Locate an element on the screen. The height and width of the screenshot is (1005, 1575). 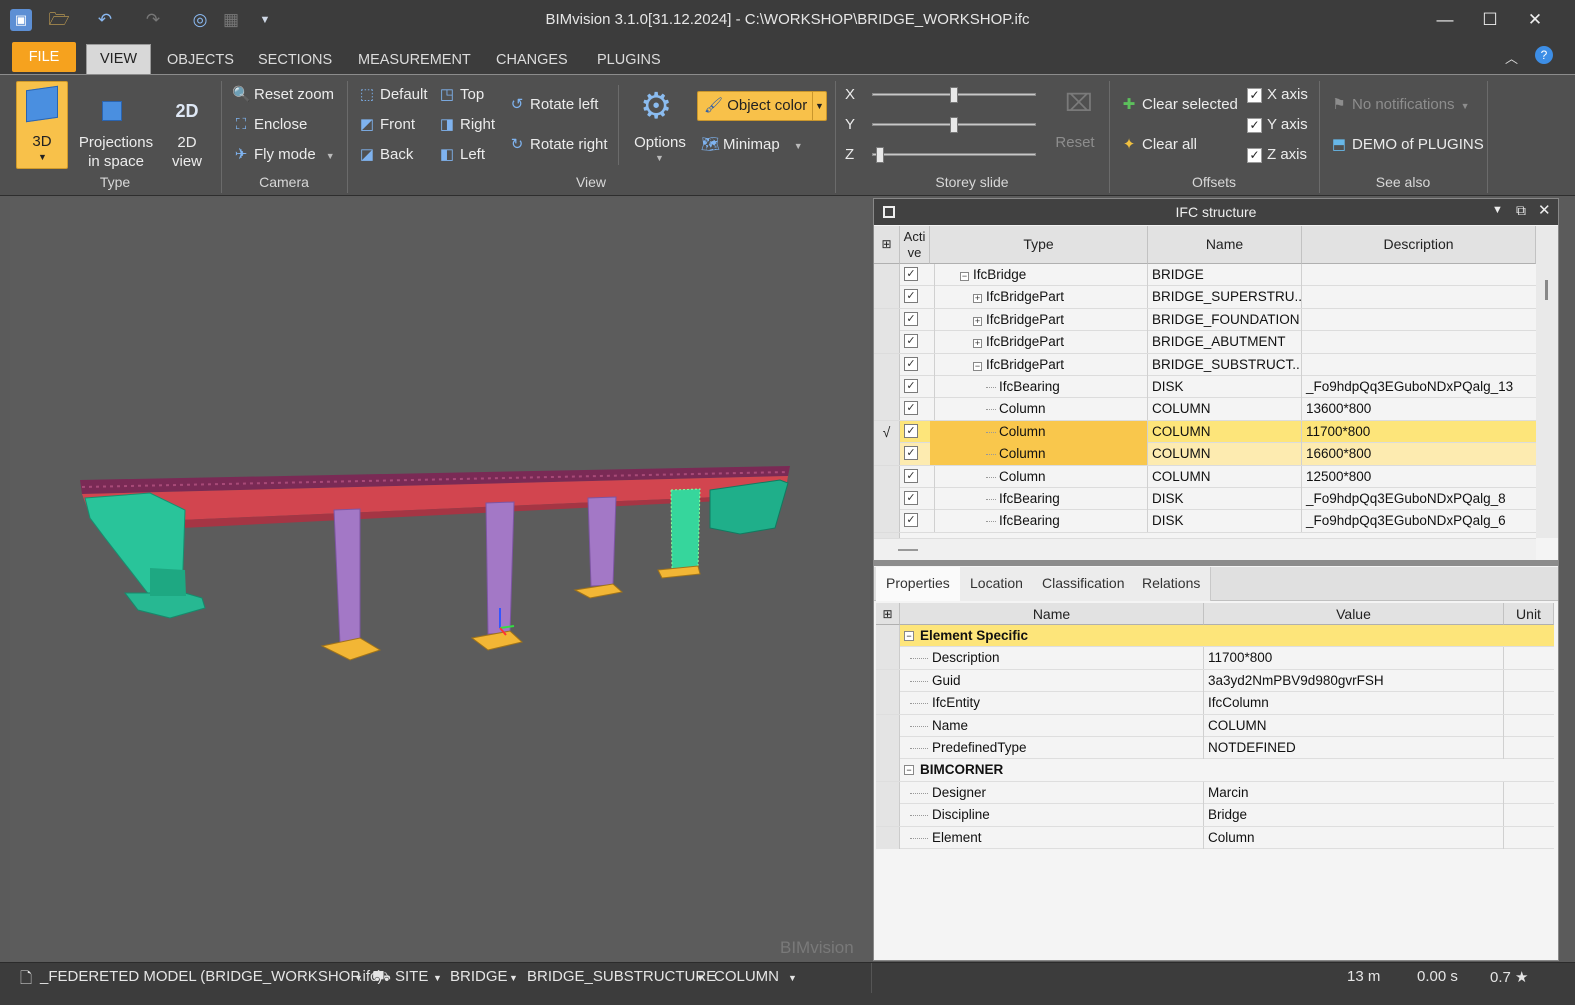
view-left-button: ◧ Left is located at coordinates (461, 155).